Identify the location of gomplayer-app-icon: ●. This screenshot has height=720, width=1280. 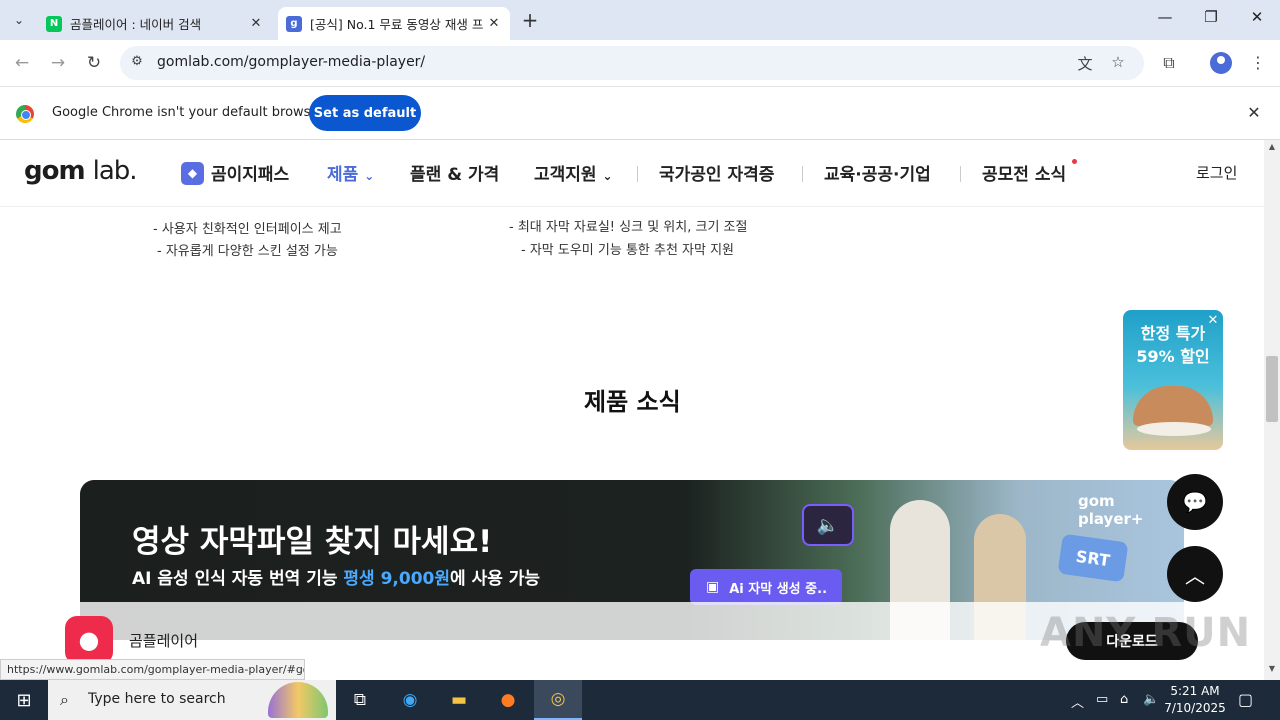
(89, 640).